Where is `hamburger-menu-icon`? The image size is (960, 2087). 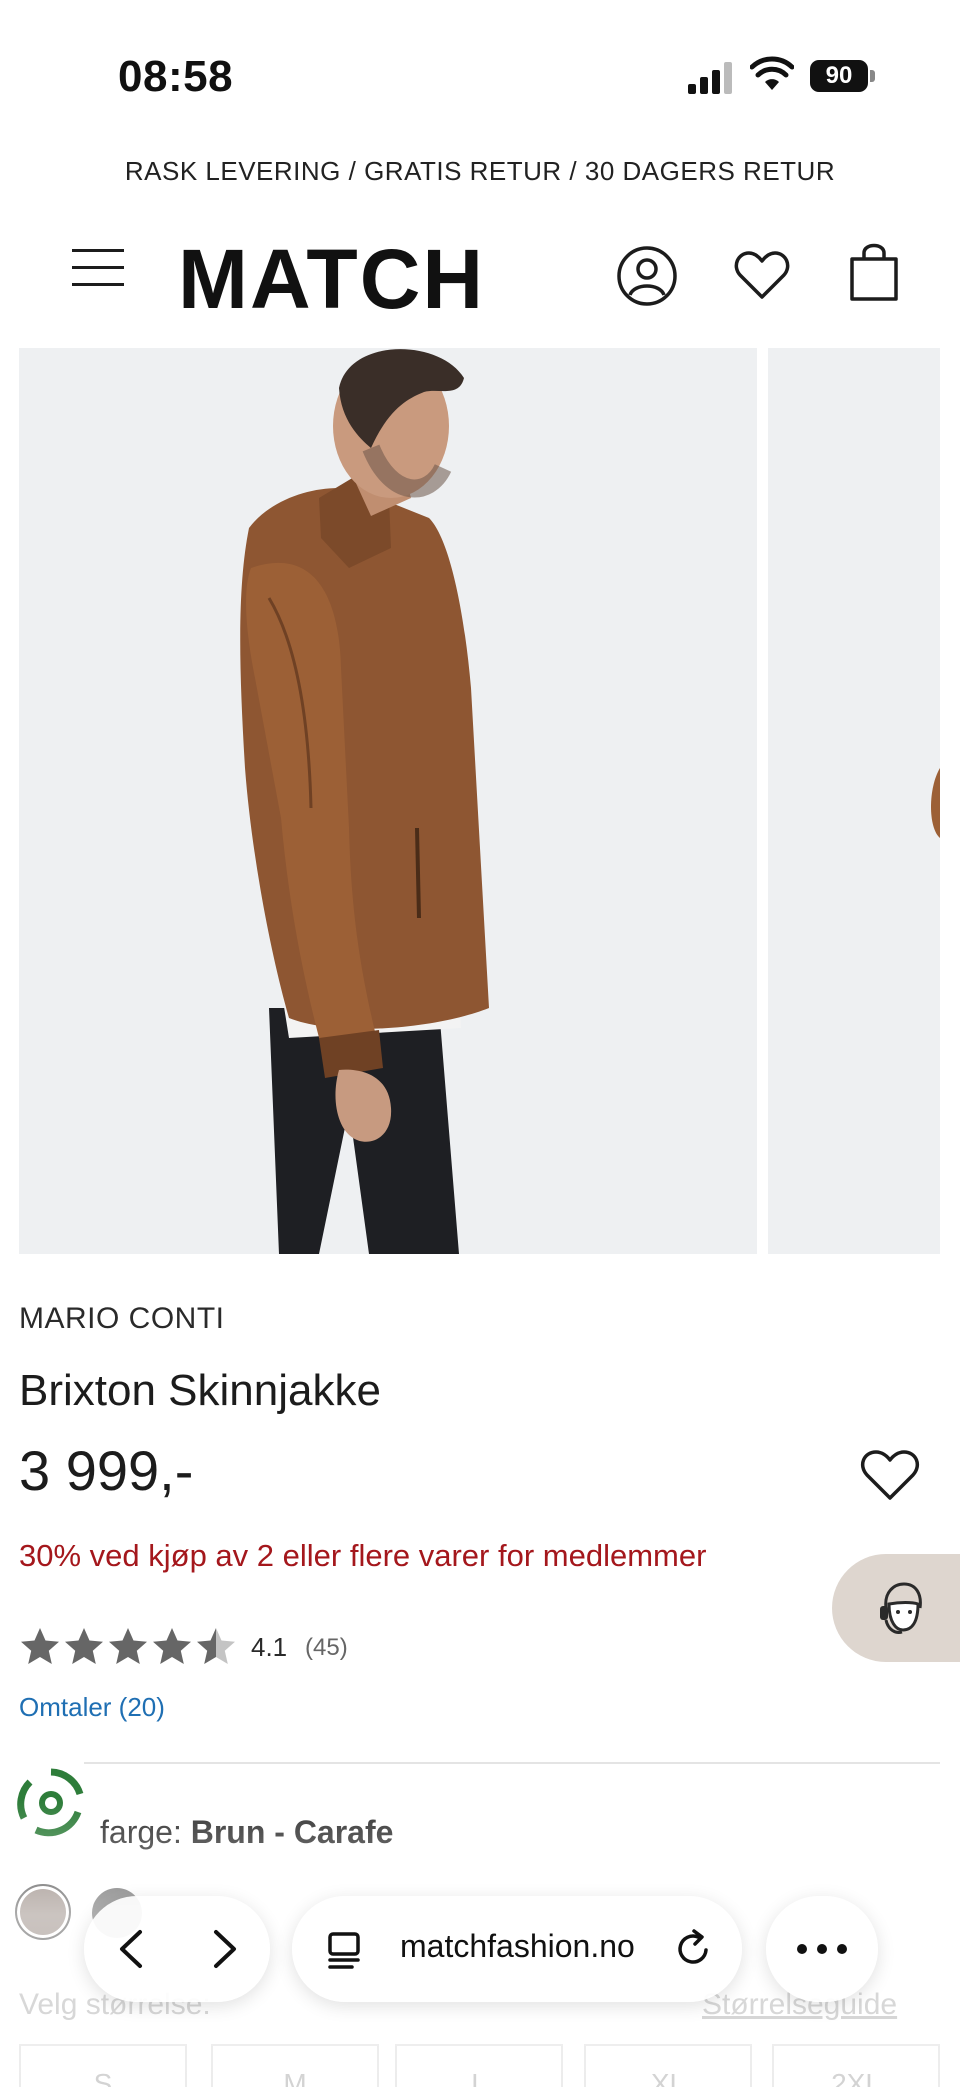 hamburger-menu-icon is located at coordinates (98, 267).